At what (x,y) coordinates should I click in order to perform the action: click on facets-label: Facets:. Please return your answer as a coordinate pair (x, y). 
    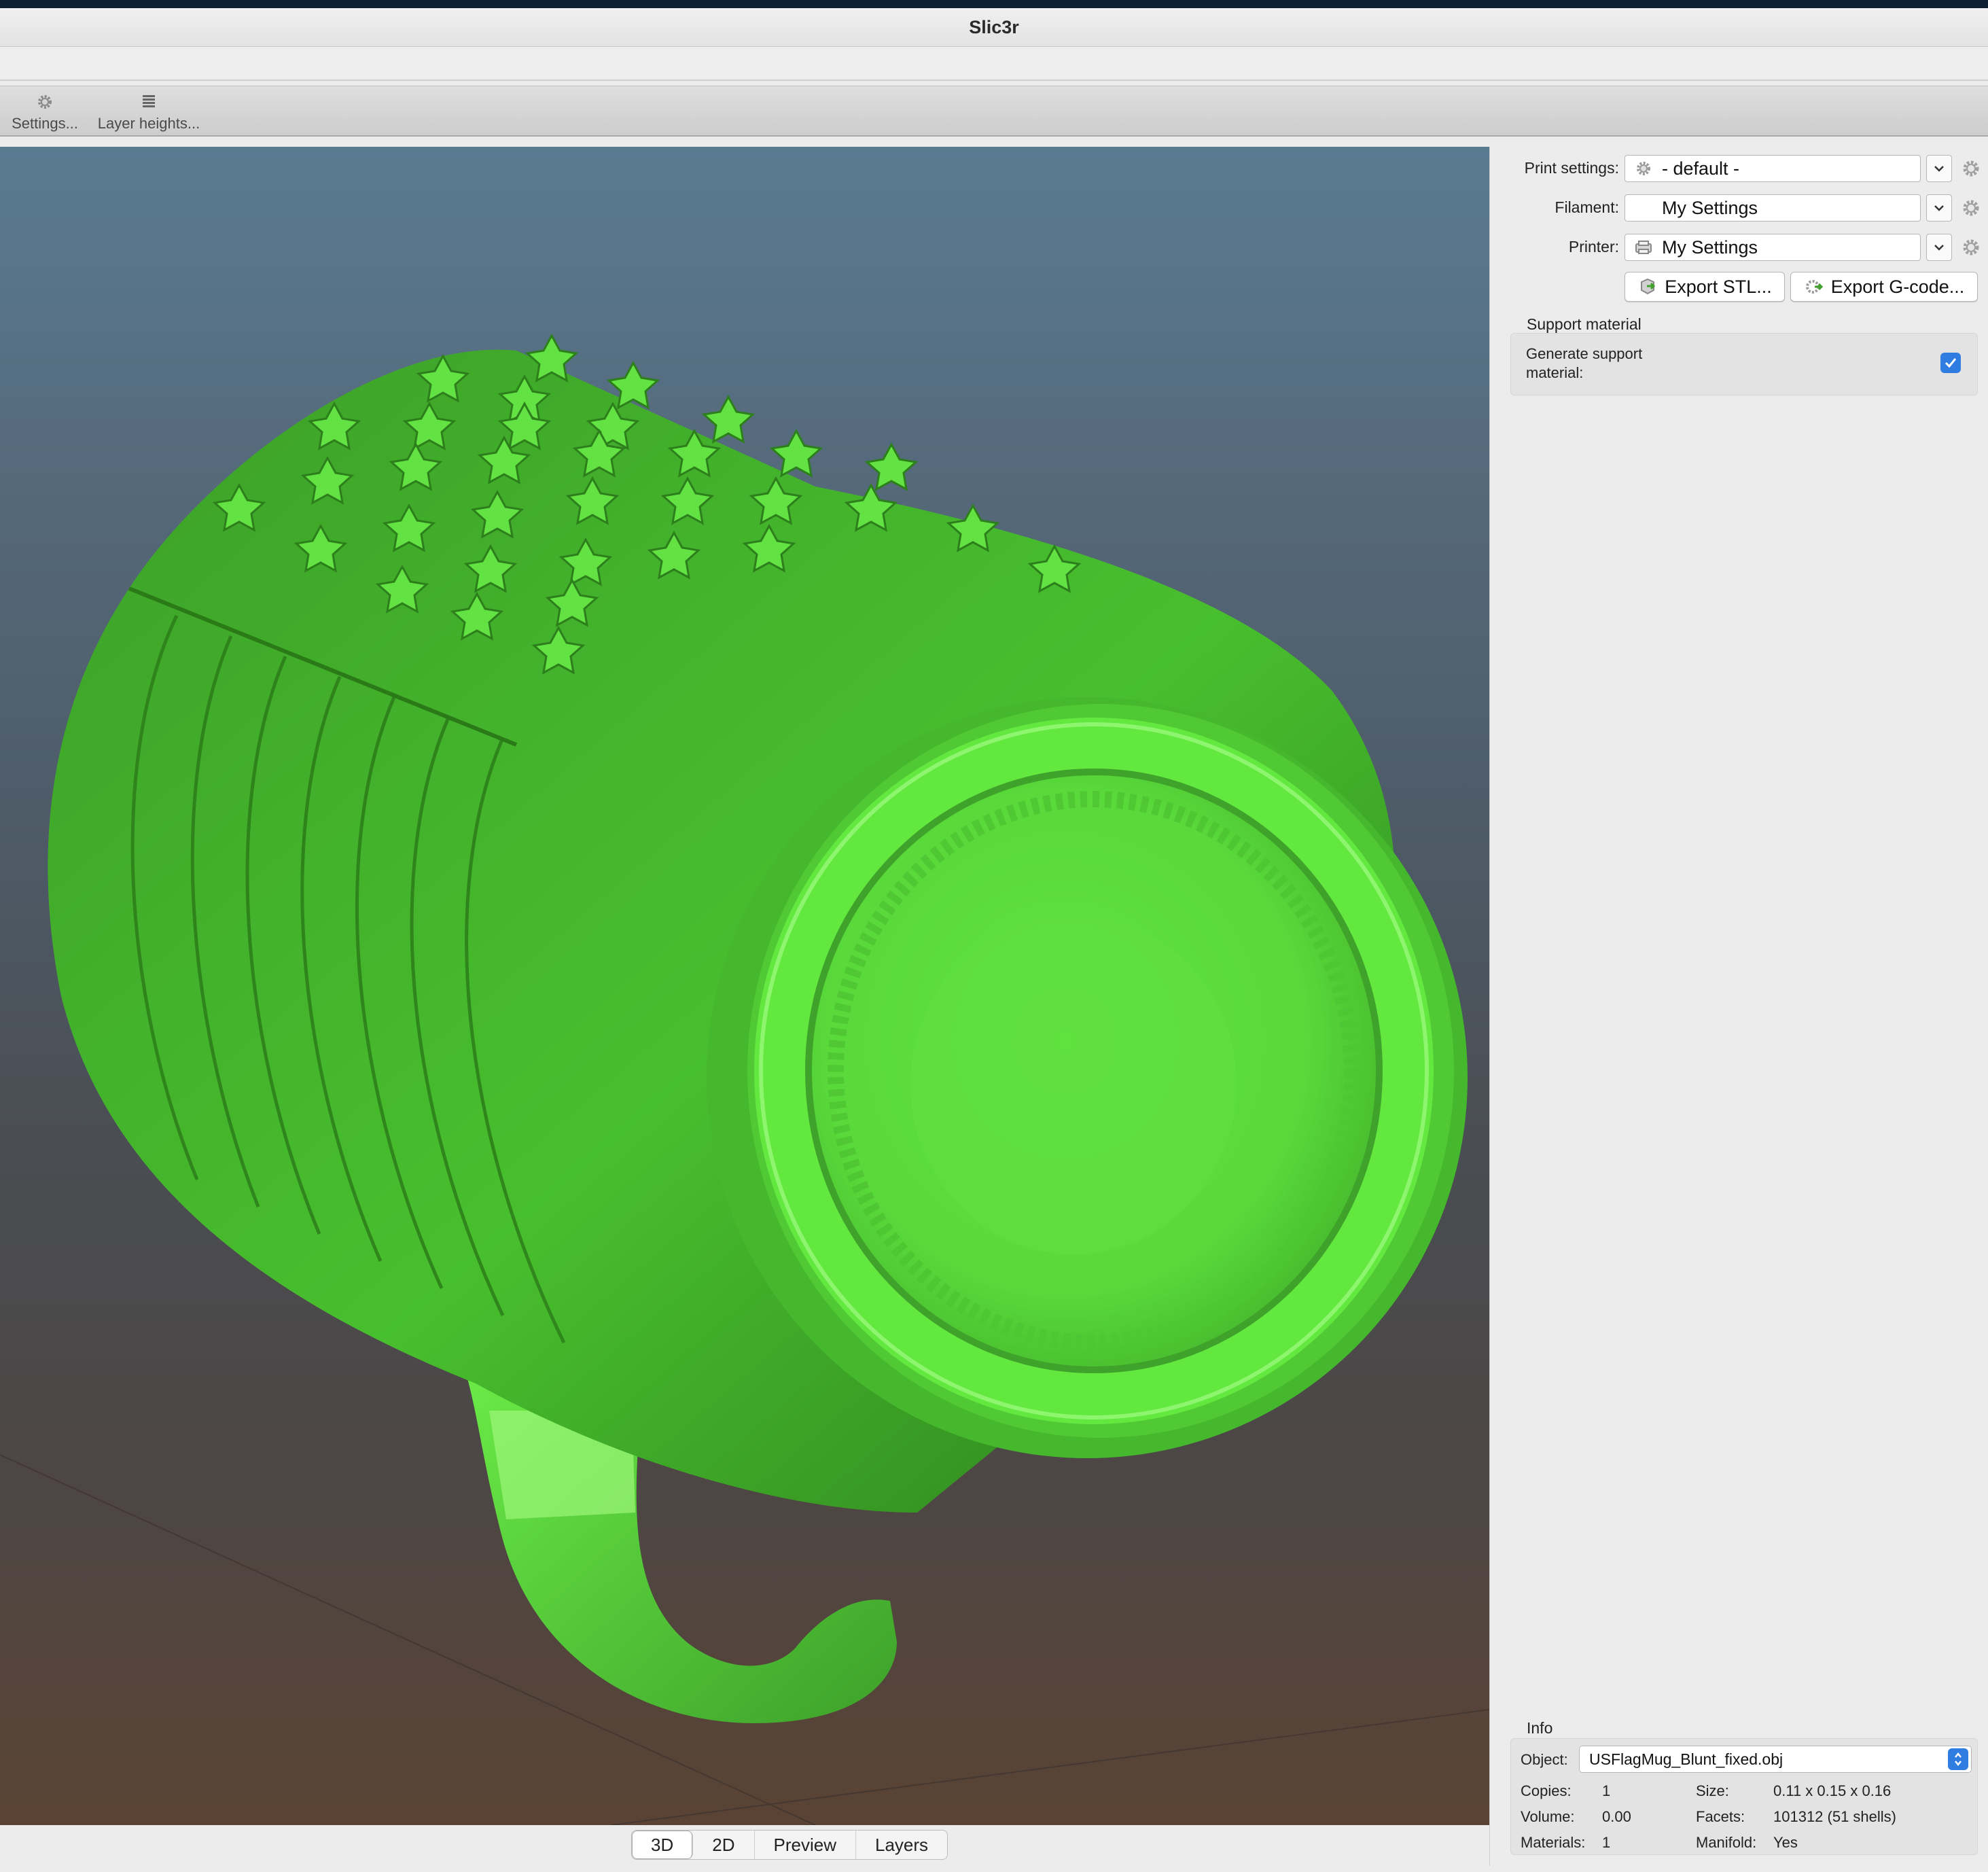
    Looking at the image, I should click on (1720, 1817).